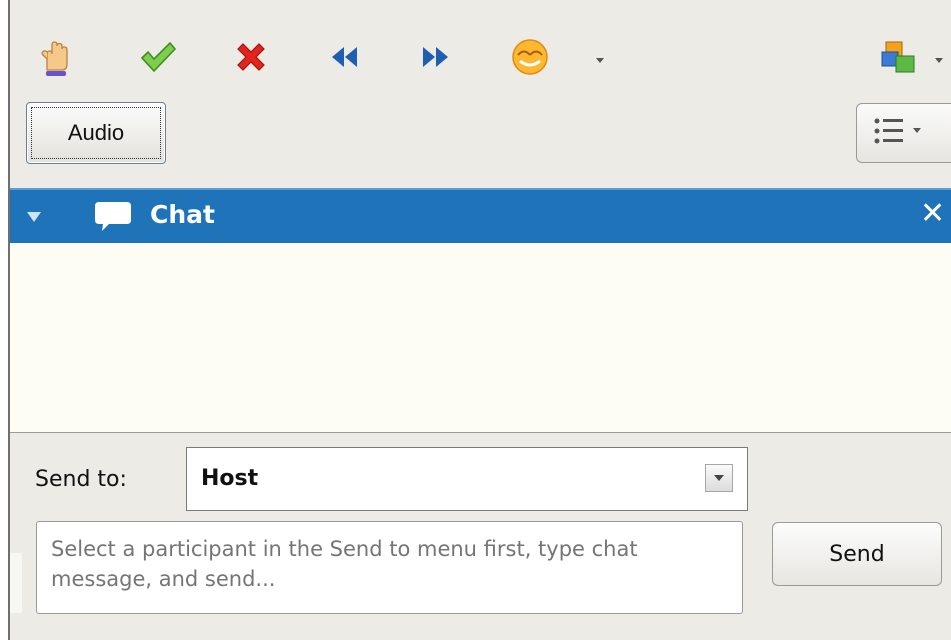 This screenshot has width=951, height=640. I want to click on panel-options-button, so click(903, 133).